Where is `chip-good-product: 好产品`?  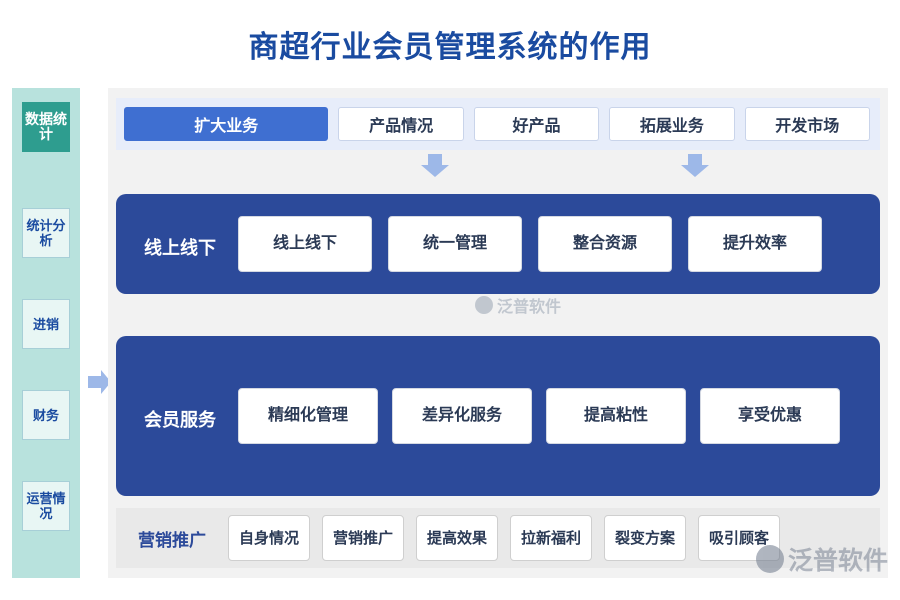 chip-good-product: 好产品 is located at coordinates (536, 124).